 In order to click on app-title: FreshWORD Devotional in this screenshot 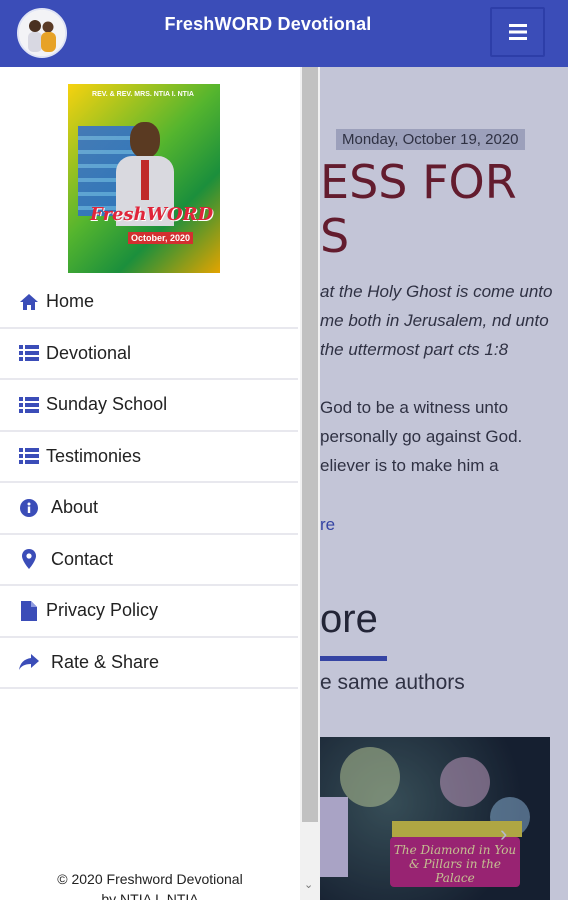, I will do `click(268, 24)`.